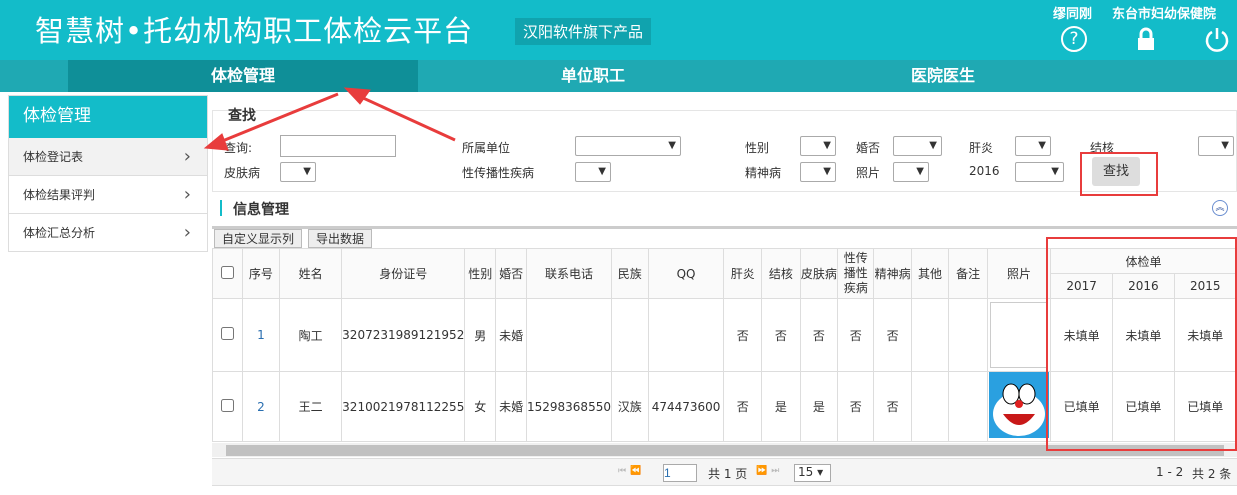  I want to click on col-header: 肝炎, so click(743, 273).